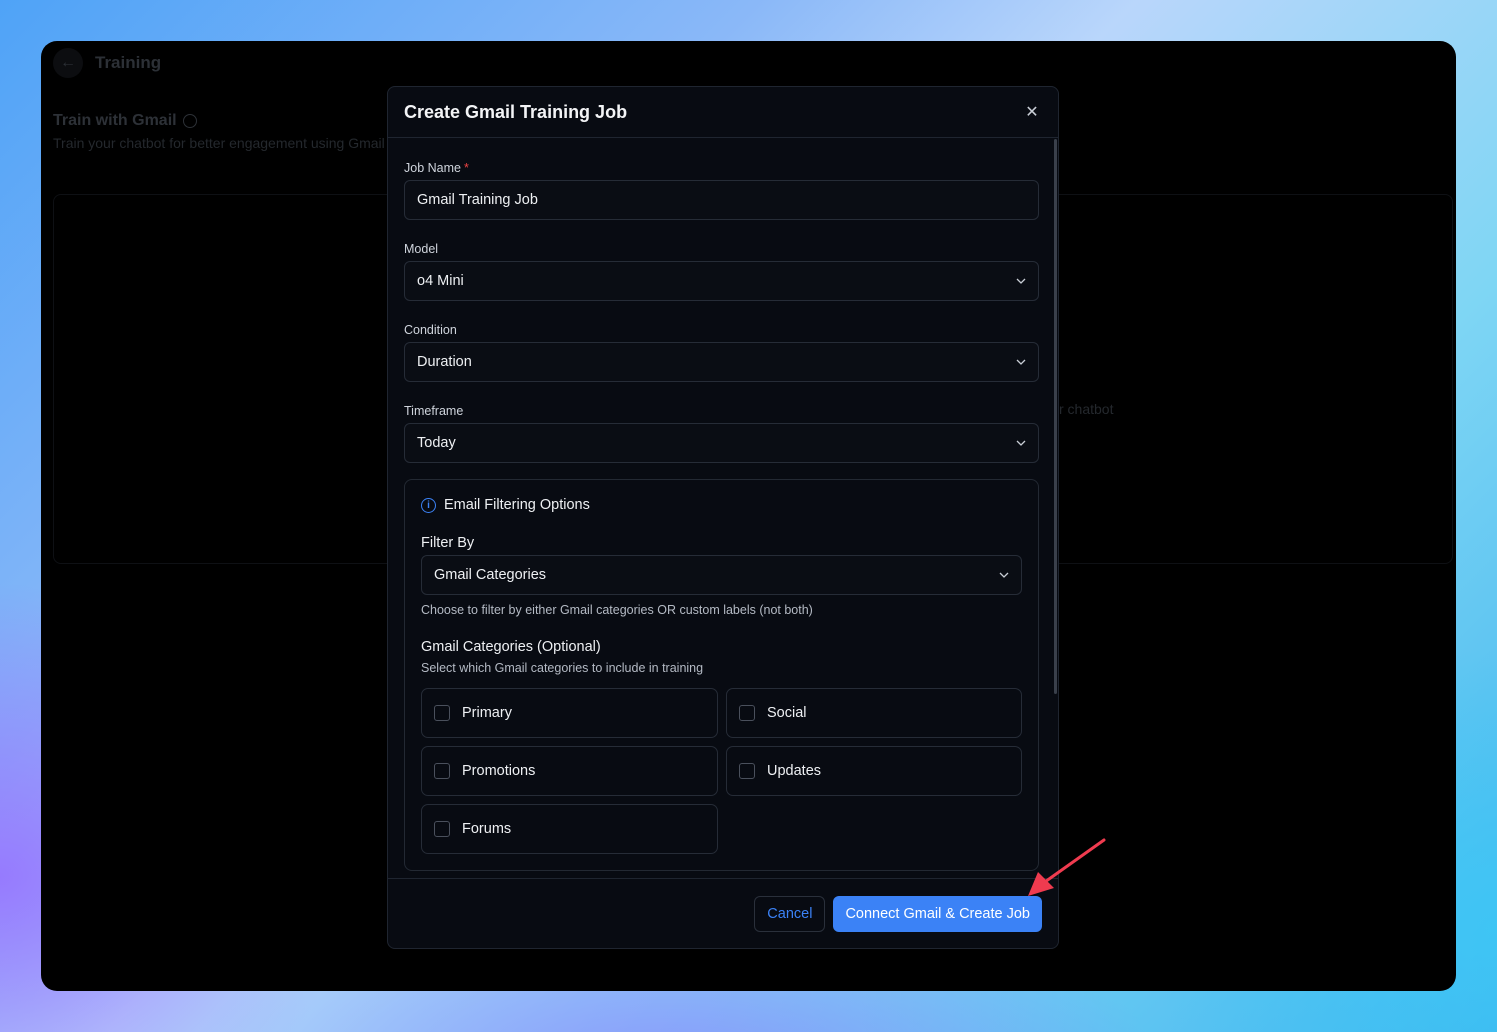 The image size is (1497, 1032). I want to click on category-label: Primary, so click(487, 713).